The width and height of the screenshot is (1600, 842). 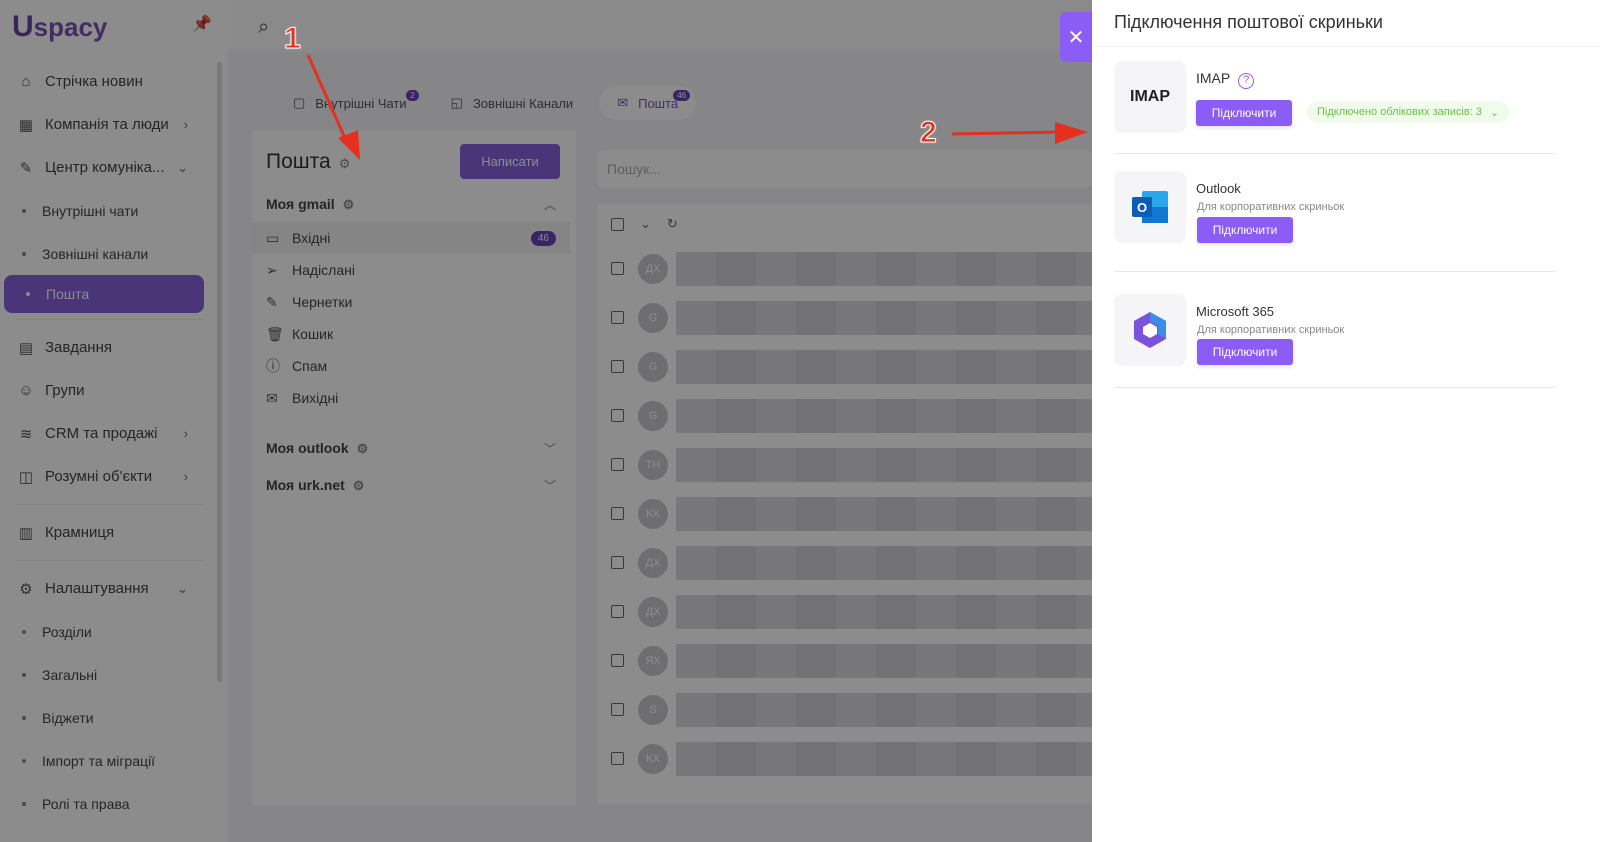 I want to click on sidebar-item: Імпорт та міграції, so click(x=111, y=760).